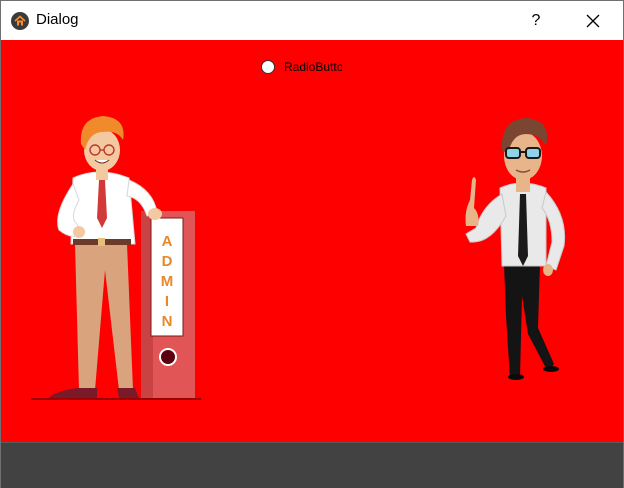 This screenshot has width=624, height=488. What do you see at coordinates (167, 261) in the screenshot?
I see `folder-letter: D` at bounding box center [167, 261].